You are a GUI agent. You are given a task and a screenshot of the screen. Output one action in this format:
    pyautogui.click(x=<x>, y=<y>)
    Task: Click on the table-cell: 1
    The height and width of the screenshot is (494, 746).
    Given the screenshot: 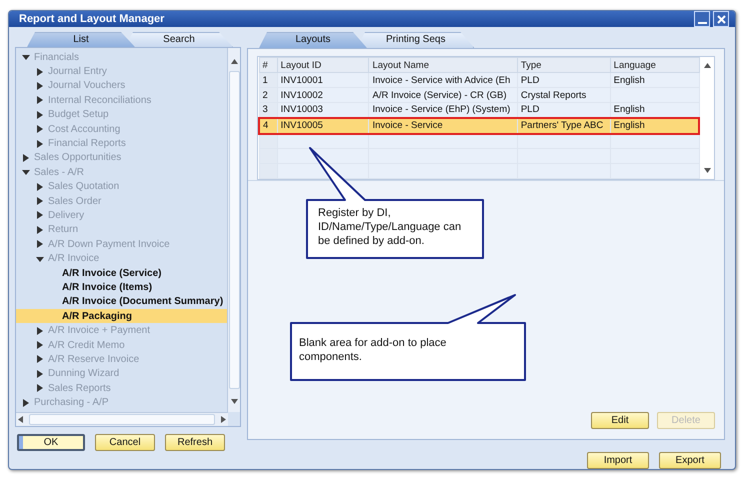 What is the action you would take?
    pyautogui.click(x=268, y=80)
    